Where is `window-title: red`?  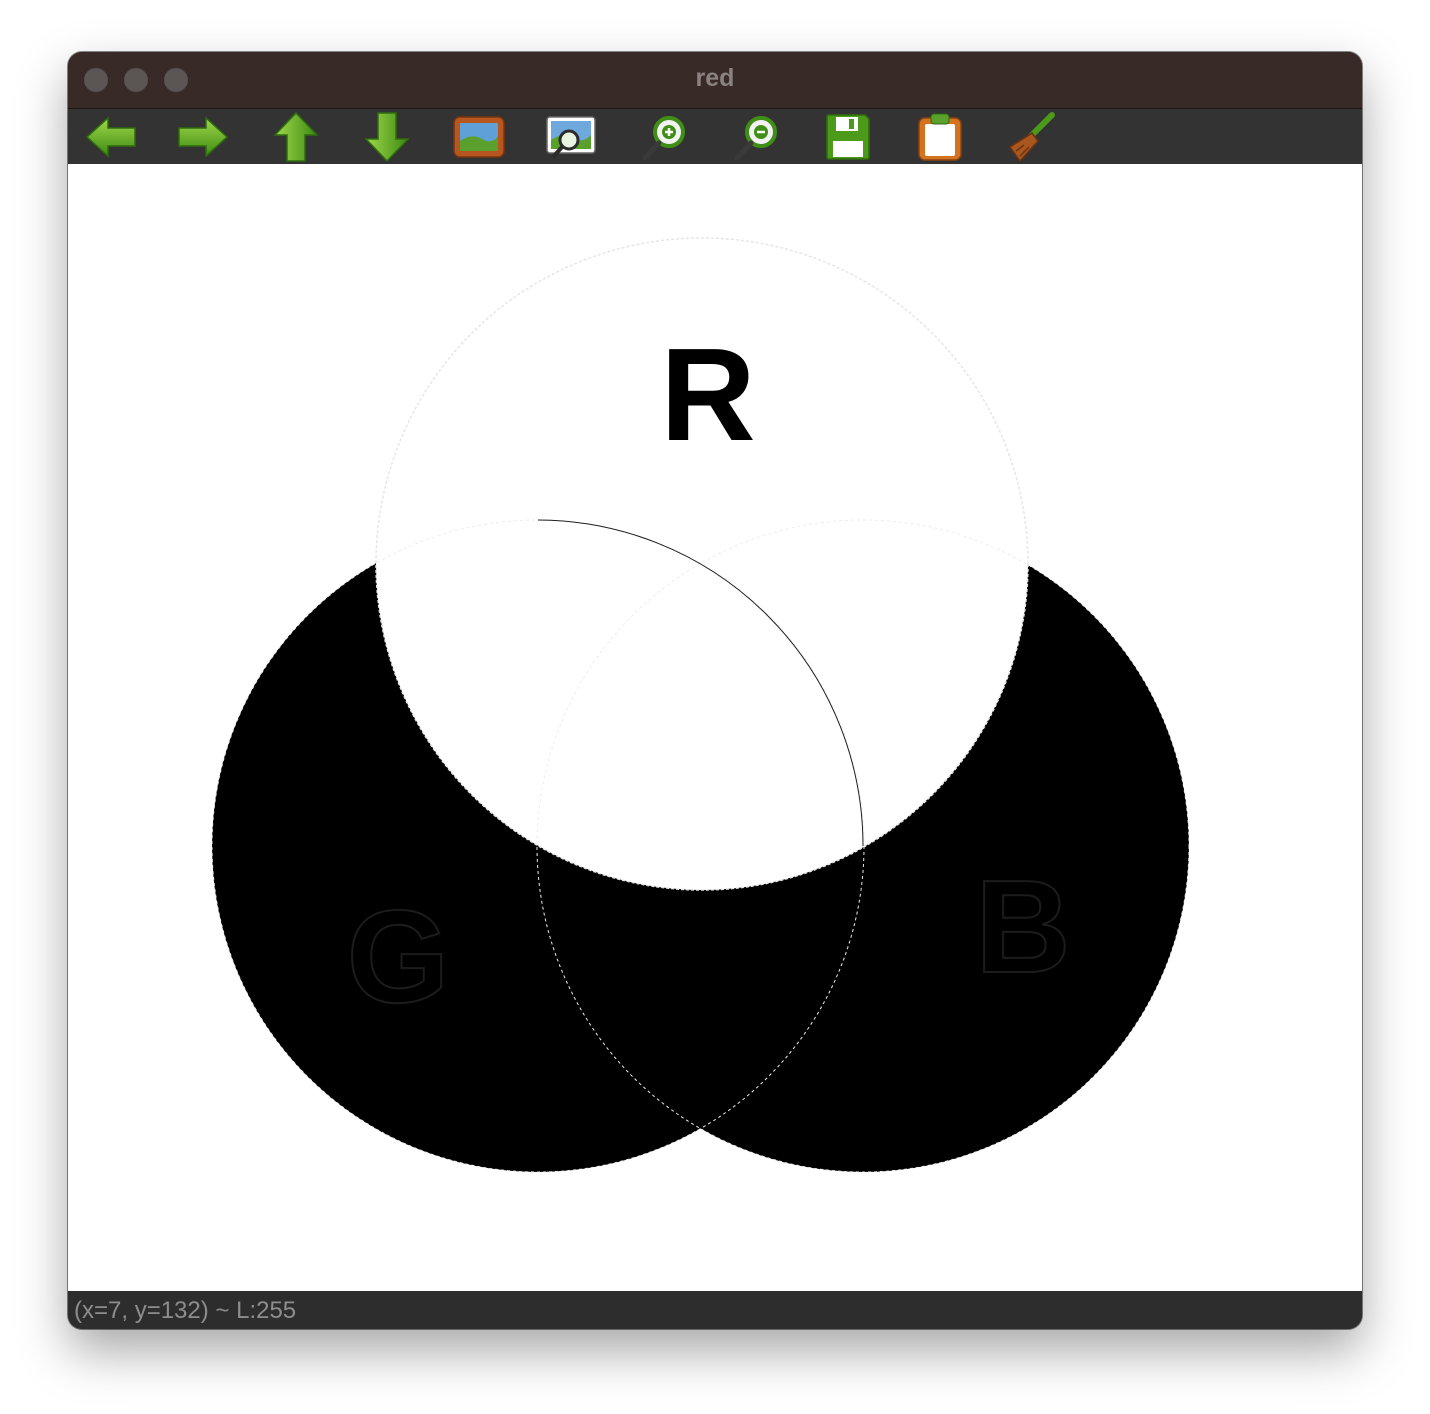 window-title: red is located at coordinates (715, 78).